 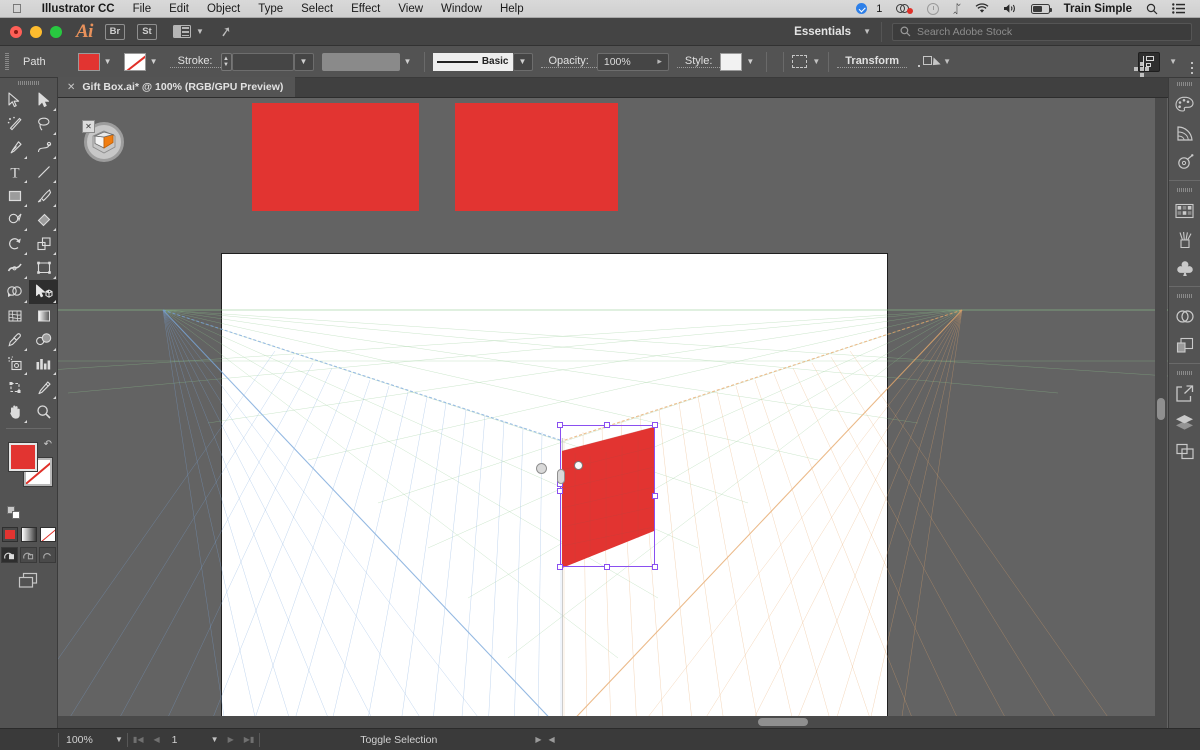 What do you see at coordinates (655, 425) in the screenshot?
I see `selection-handle-top-right` at bounding box center [655, 425].